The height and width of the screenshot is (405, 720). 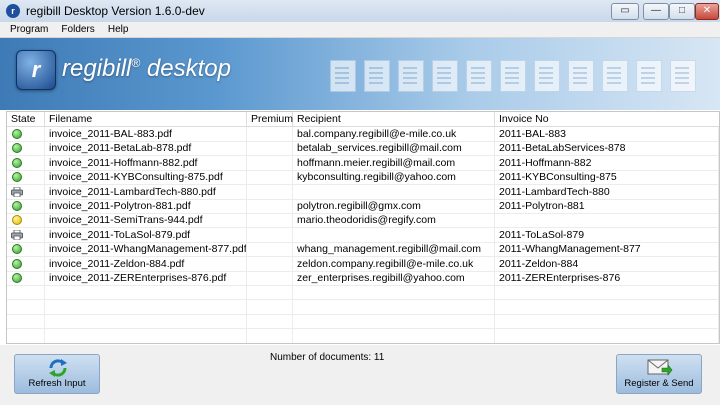 What do you see at coordinates (607, 220) in the screenshot?
I see `invoice-no-cell` at bounding box center [607, 220].